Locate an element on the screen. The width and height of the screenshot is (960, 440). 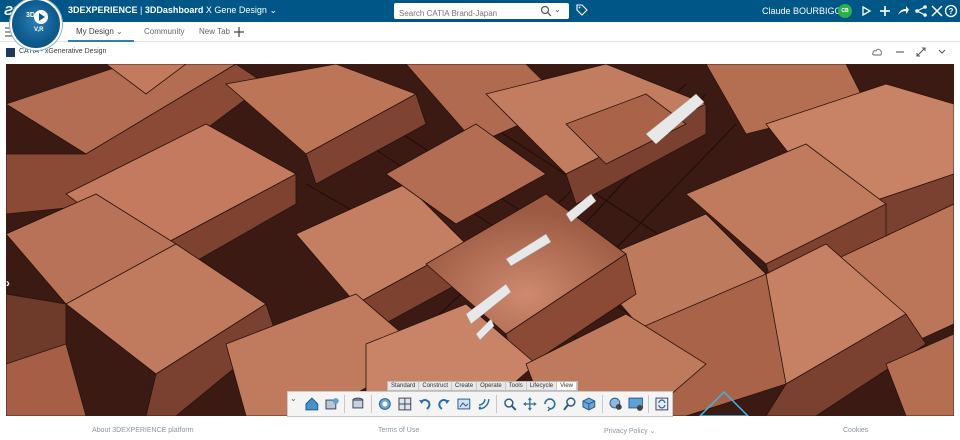
multi-view-icon is located at coordinates (405, 404).